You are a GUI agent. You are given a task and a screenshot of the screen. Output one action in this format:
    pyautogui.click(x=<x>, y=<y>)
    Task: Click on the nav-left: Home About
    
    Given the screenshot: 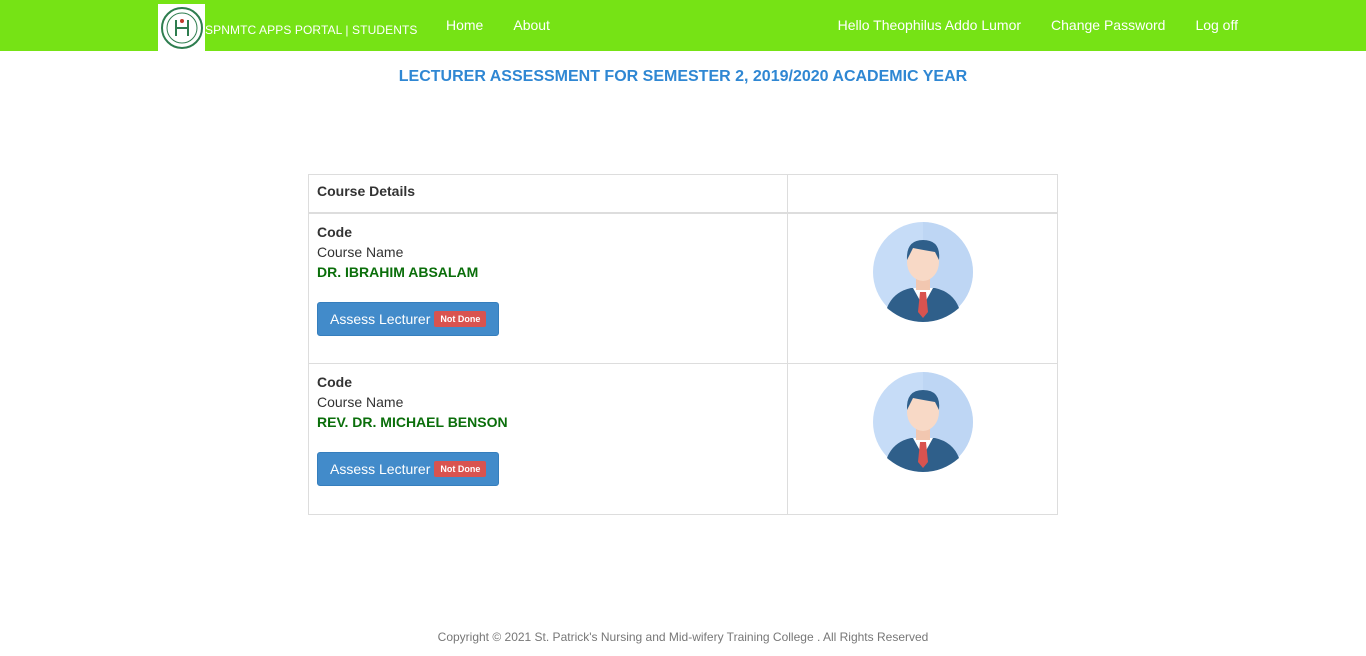 What is the action you would take?
    pyautogui.click(x=513, y=25)
    